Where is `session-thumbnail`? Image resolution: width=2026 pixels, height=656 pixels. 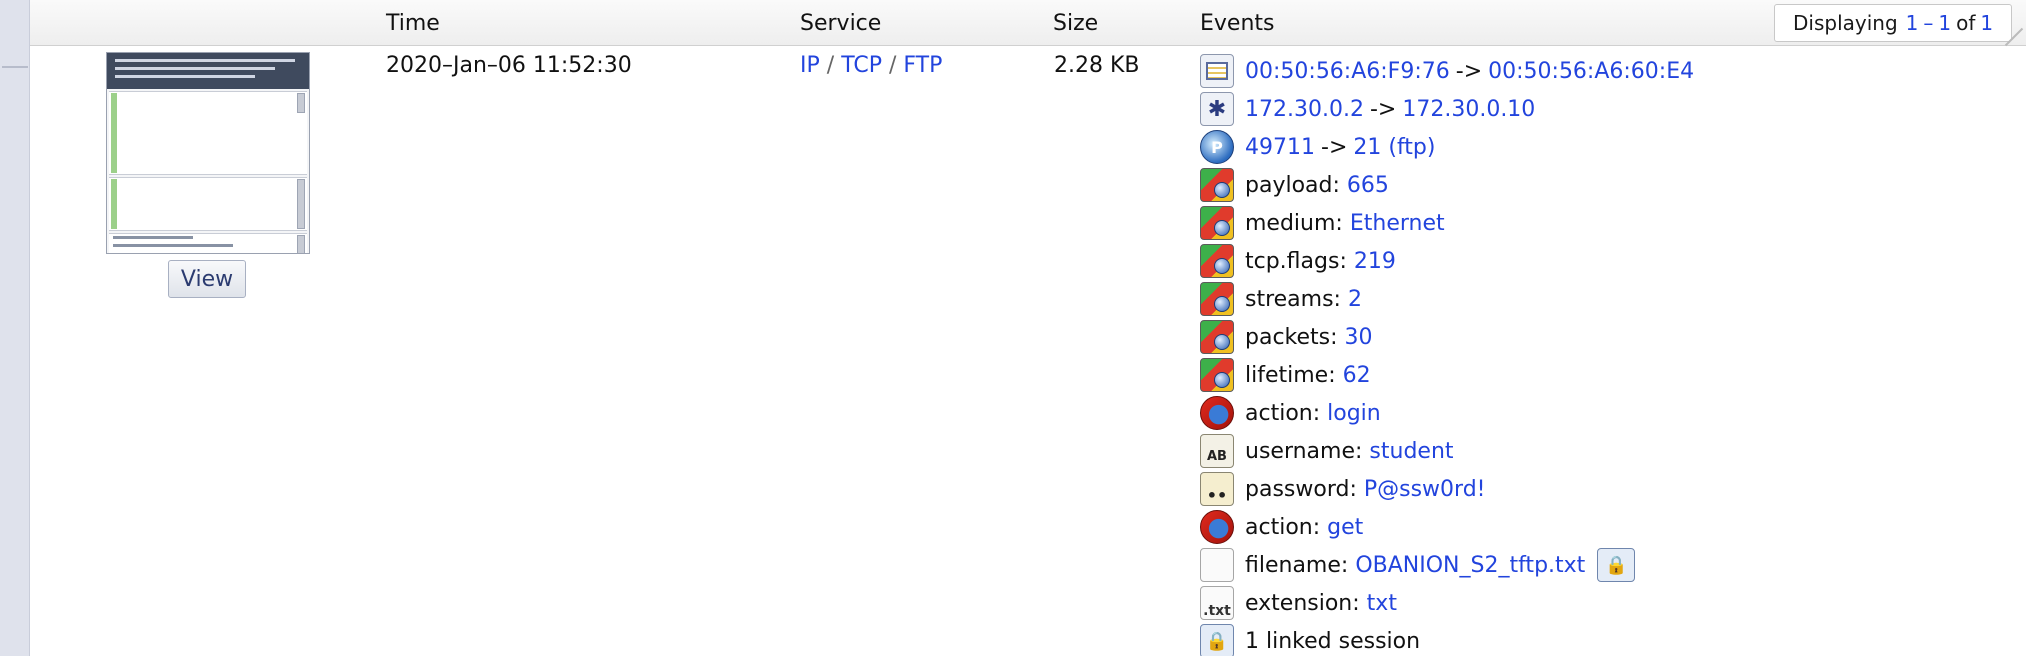 session-thumbnail is located at coordinates (208, 153).